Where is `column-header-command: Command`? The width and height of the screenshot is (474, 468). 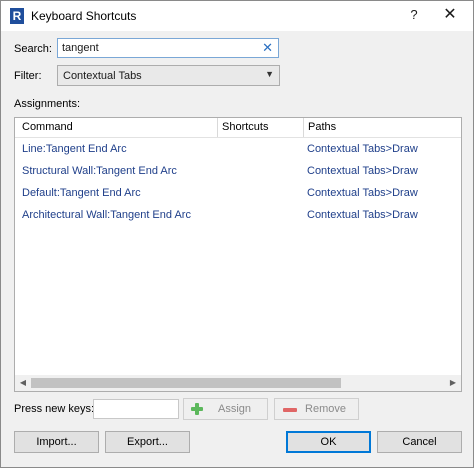
column-header-command: Command is located at coordinates (47, 127).